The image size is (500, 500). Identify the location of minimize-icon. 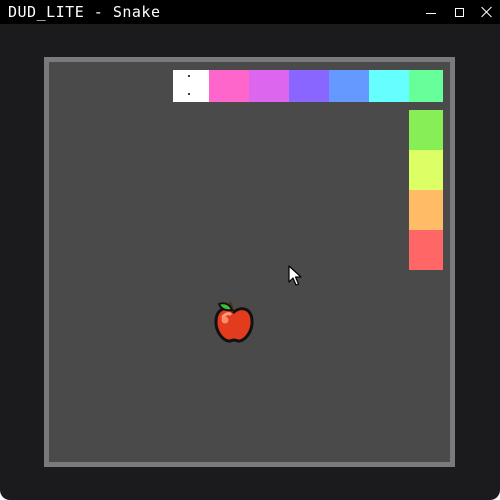
(431, 13).